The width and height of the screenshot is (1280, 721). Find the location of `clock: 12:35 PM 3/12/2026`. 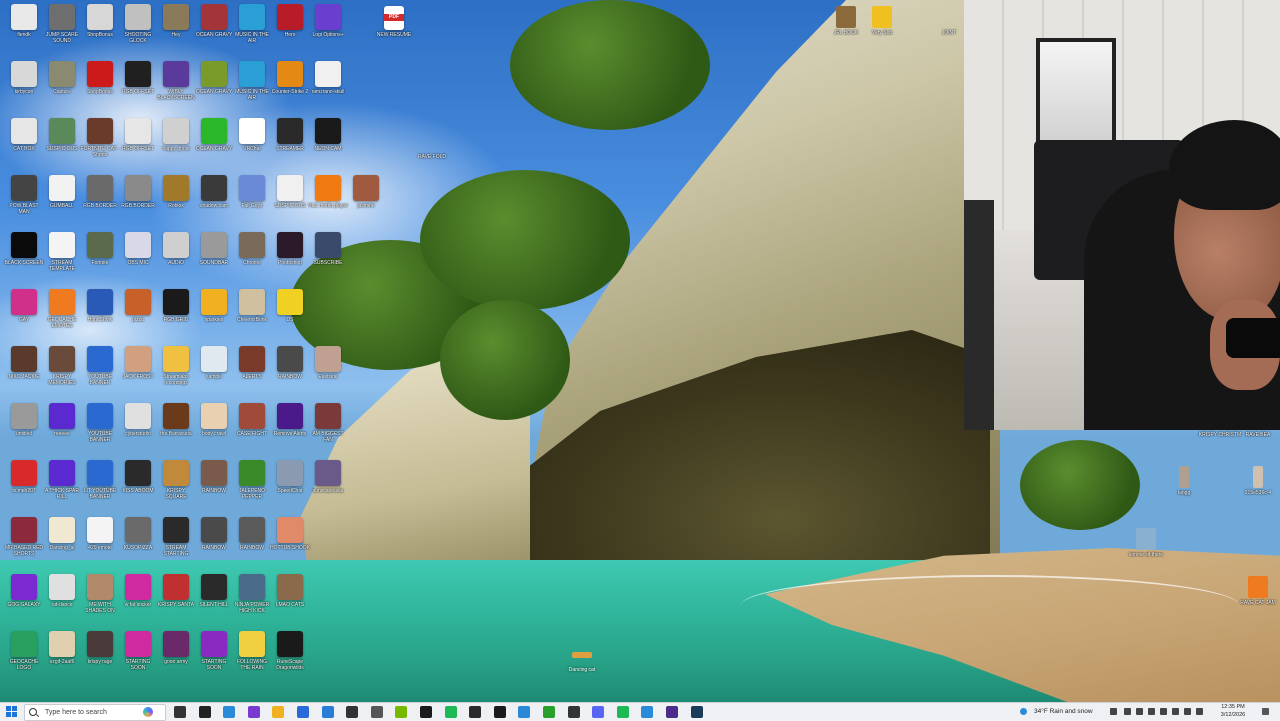

clock: 12:35 PM 3/12/2026 is located at coordinates (1233, 711).